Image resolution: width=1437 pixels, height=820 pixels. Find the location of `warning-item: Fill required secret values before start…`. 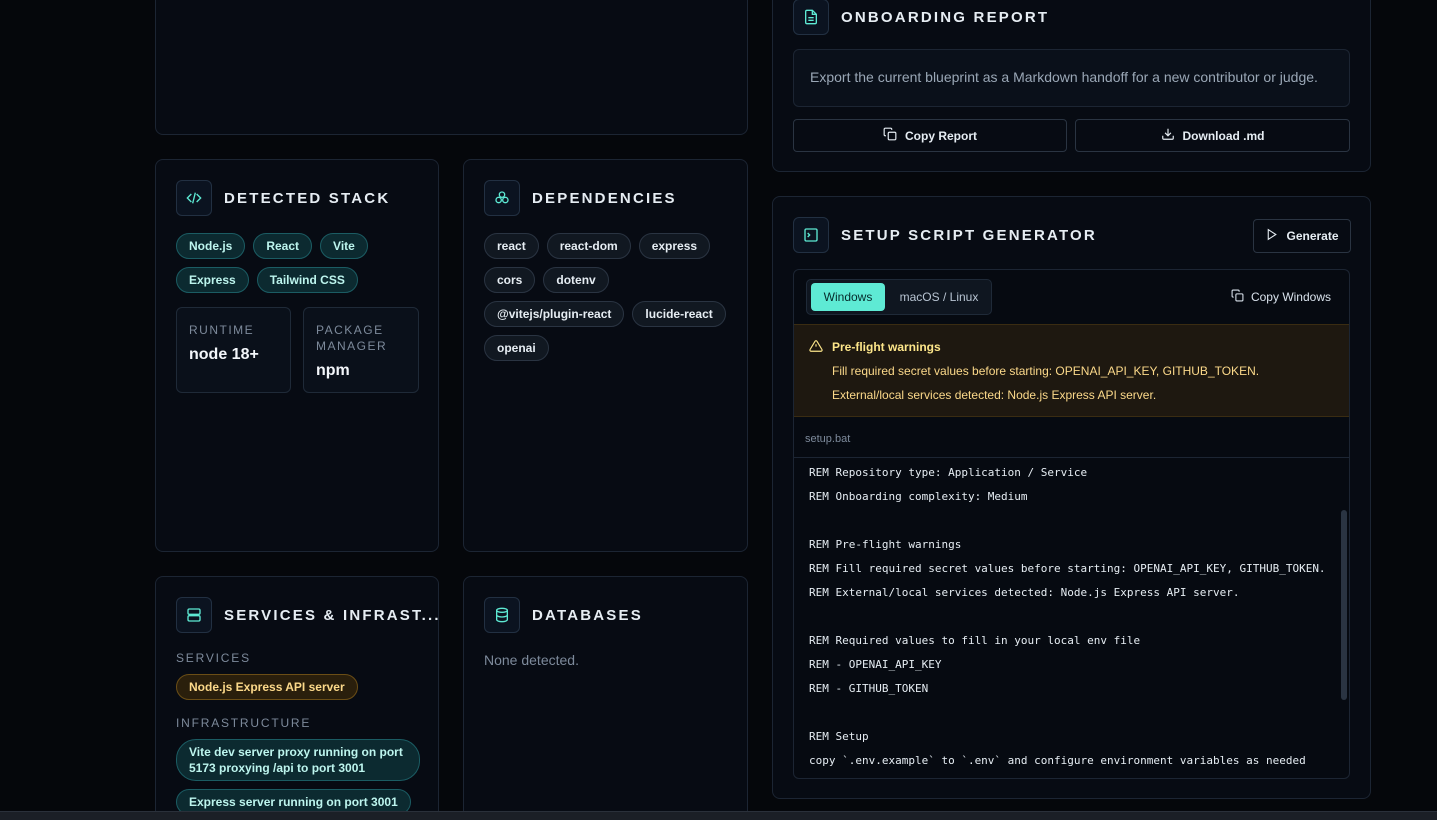

warning-item: Fill required secret values before start… is located at coordinates (1046, 371).